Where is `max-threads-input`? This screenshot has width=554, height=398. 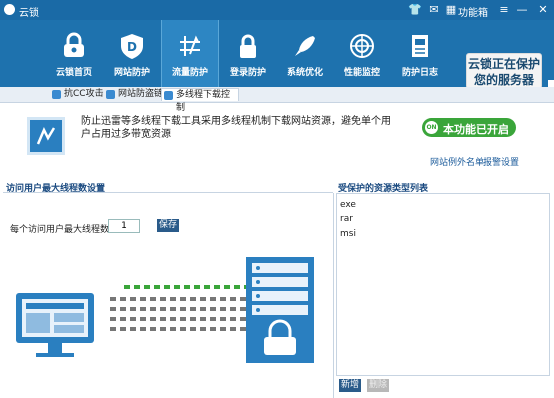
max-threads-input is located at coordinates (124, 226).